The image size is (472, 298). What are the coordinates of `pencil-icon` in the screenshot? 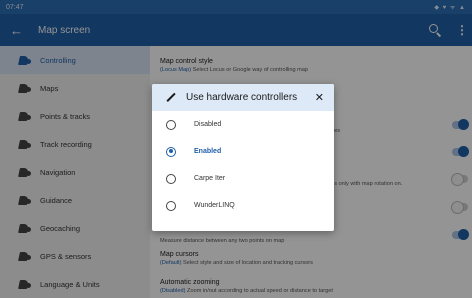 It's located at (171, 98).